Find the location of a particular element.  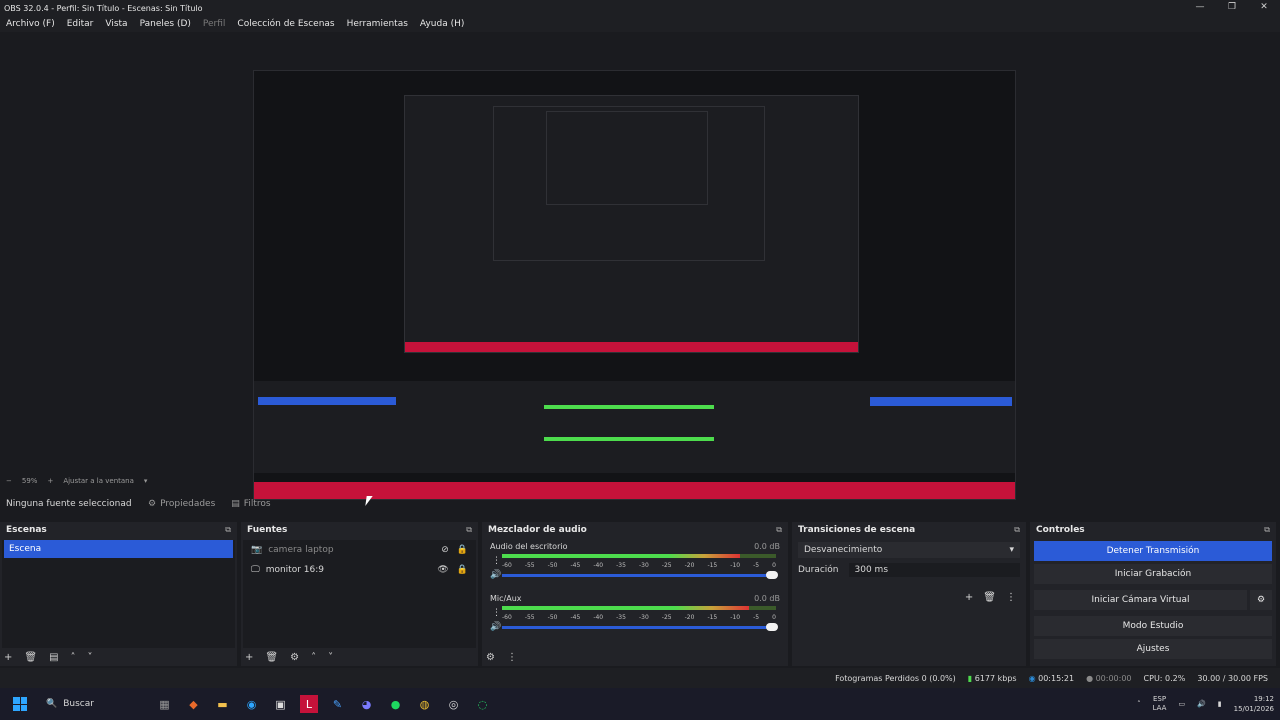

chrome-icon: ◍ is located at coordinates (424, 704).